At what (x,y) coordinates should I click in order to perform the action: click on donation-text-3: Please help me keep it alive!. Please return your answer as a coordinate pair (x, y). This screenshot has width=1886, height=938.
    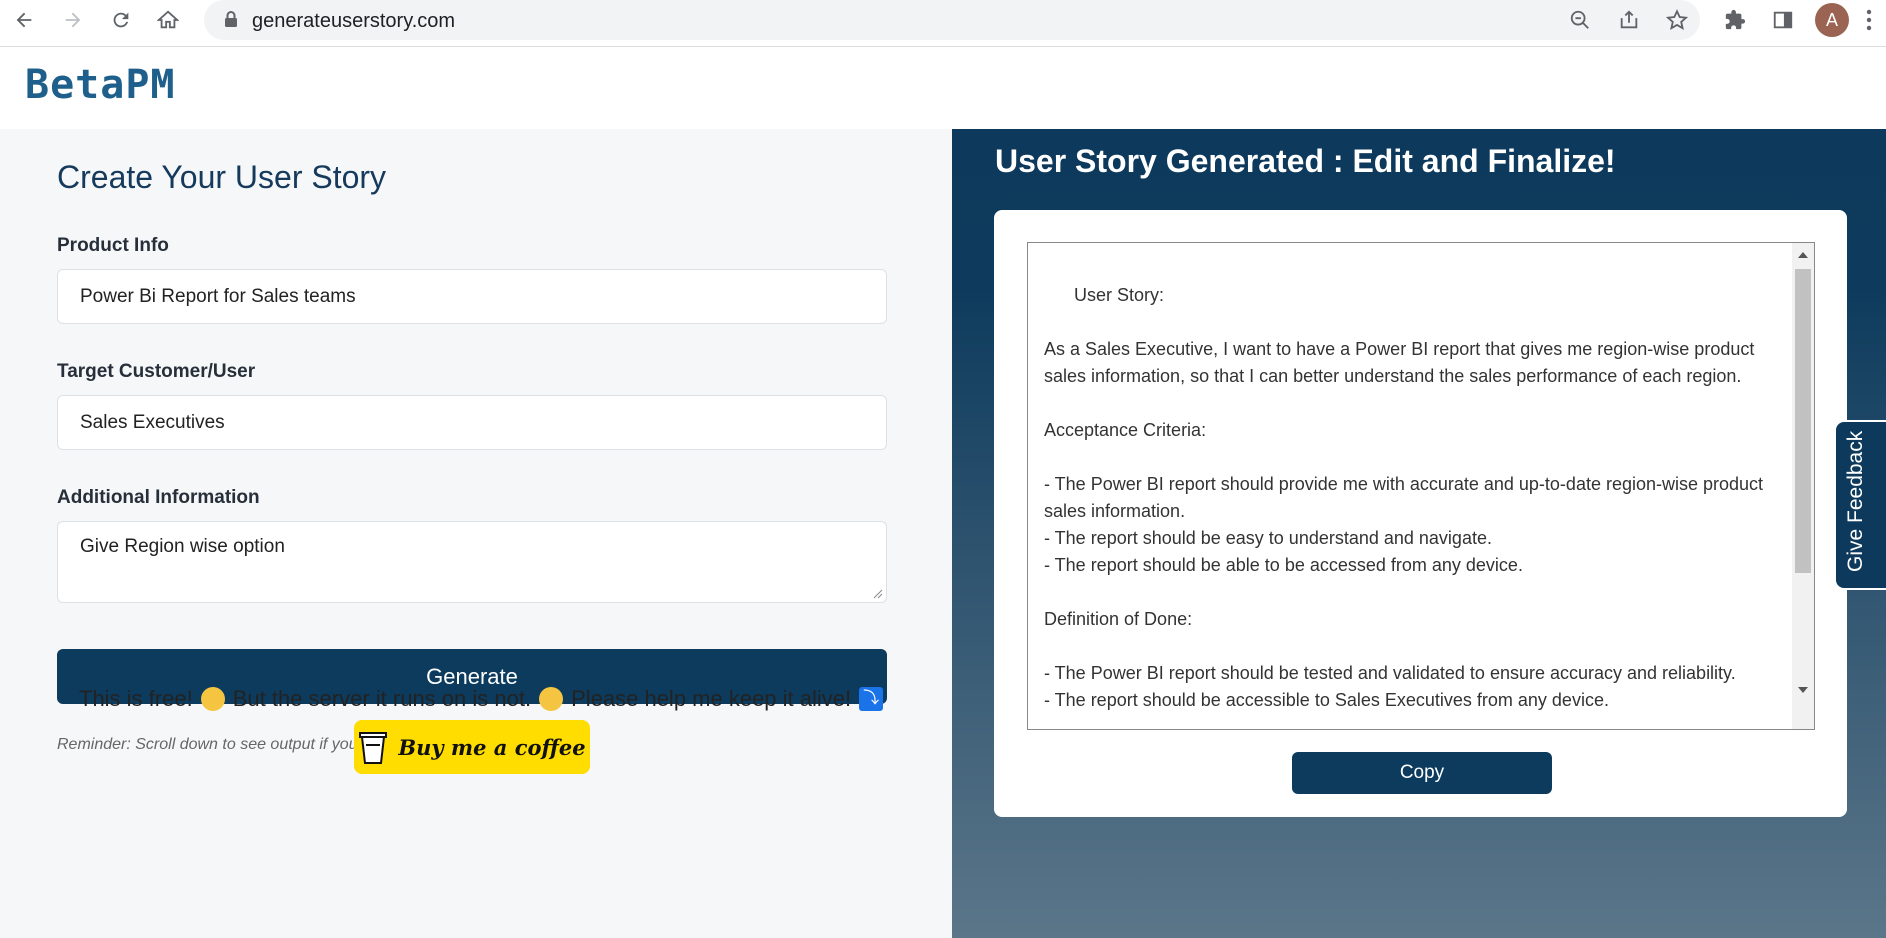
    Looking at the image, I should click on (711, 698).